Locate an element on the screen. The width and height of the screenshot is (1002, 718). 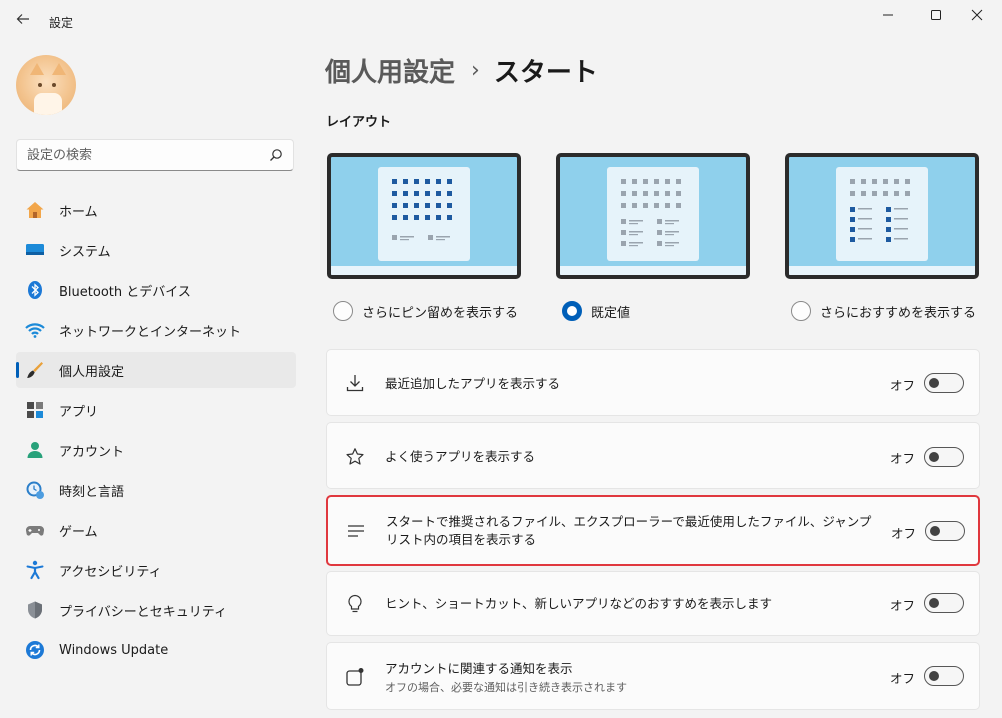
lightbulb-icon is located at coordinates (355, 604).